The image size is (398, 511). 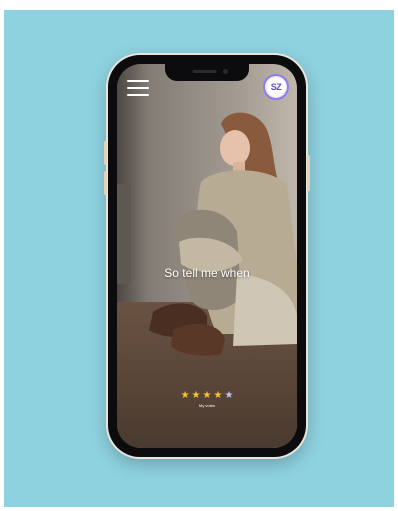 What do you see at coordinates (276, 87) in the screenshot?
I see `sz-logo-icon: SZ` at bounding box center [276, 87].